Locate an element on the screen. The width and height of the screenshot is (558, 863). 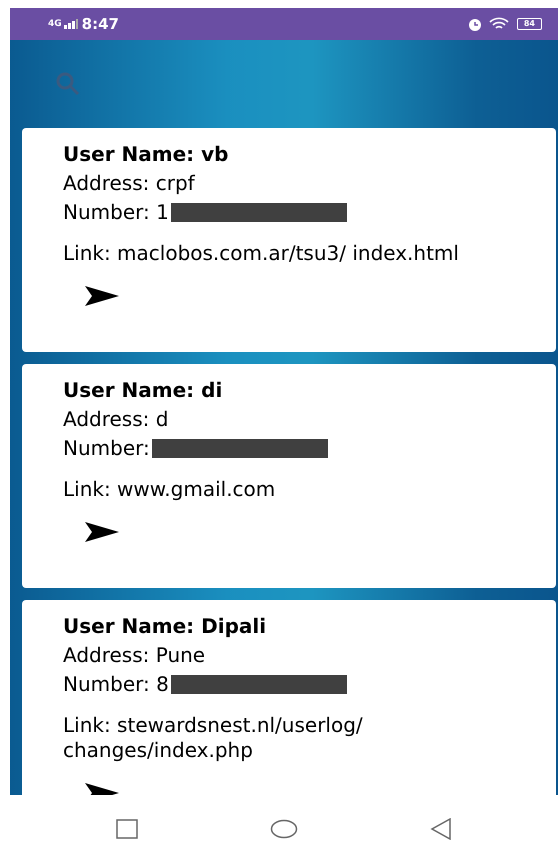
user-name: User Name: vb is located at coordinates (146, 154).